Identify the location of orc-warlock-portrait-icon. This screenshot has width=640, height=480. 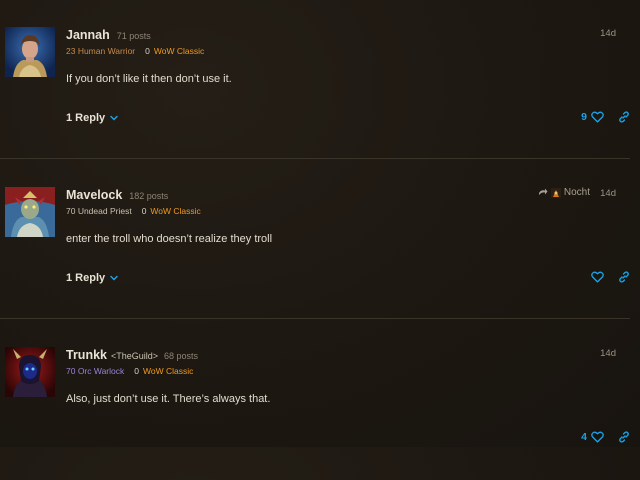
(30, 372).